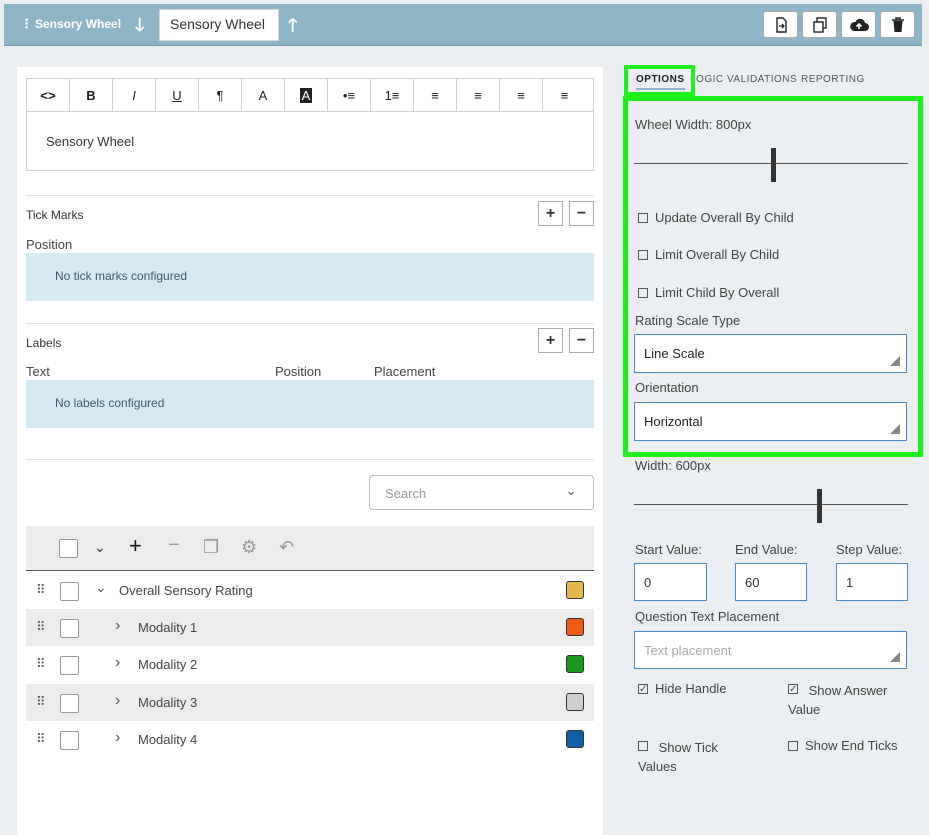 This screenshot has height=835, width=929. What do you see at coordinates (678, 757) in the screenshot?
I see `checkbox-label: Show Tick Values` at bounding box center [678, 757].